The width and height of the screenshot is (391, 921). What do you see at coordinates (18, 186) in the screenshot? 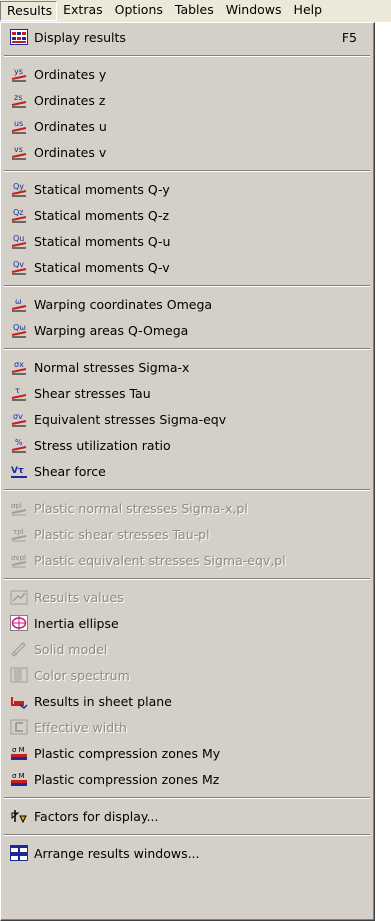
I see `svg-text: Qy` at bounding box center [18, 186].